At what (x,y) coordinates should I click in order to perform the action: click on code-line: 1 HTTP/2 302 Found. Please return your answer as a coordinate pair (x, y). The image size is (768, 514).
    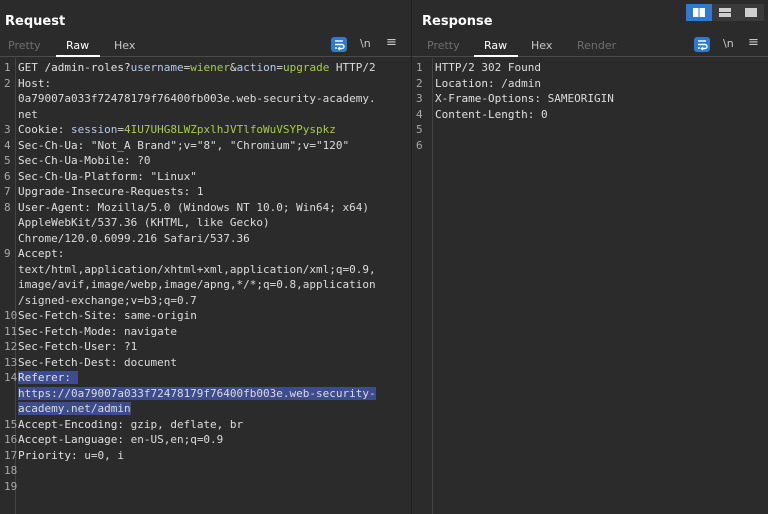
    Looking at the image, I should click on (590, 68).